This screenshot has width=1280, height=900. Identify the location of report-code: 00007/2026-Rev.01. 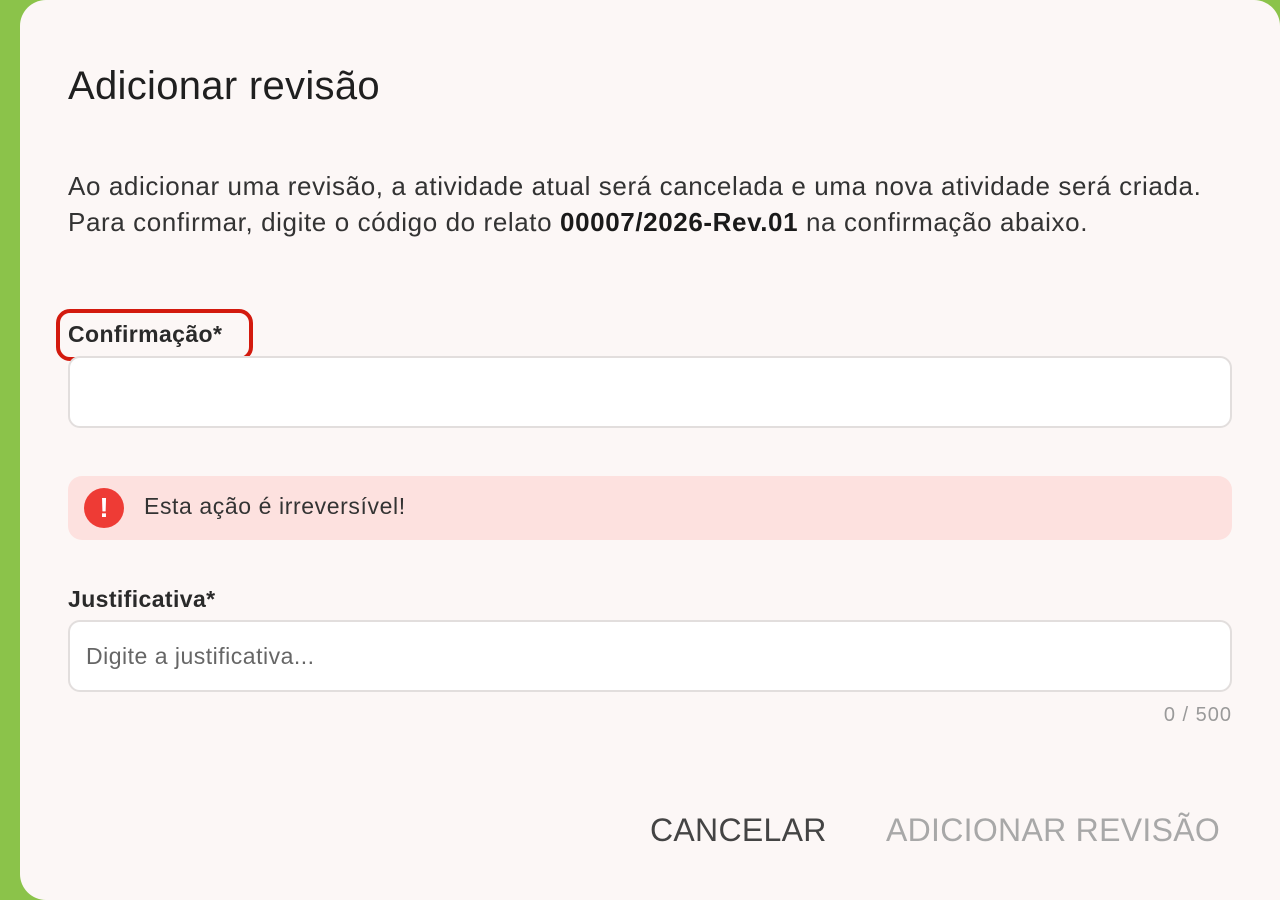
(679, 222).